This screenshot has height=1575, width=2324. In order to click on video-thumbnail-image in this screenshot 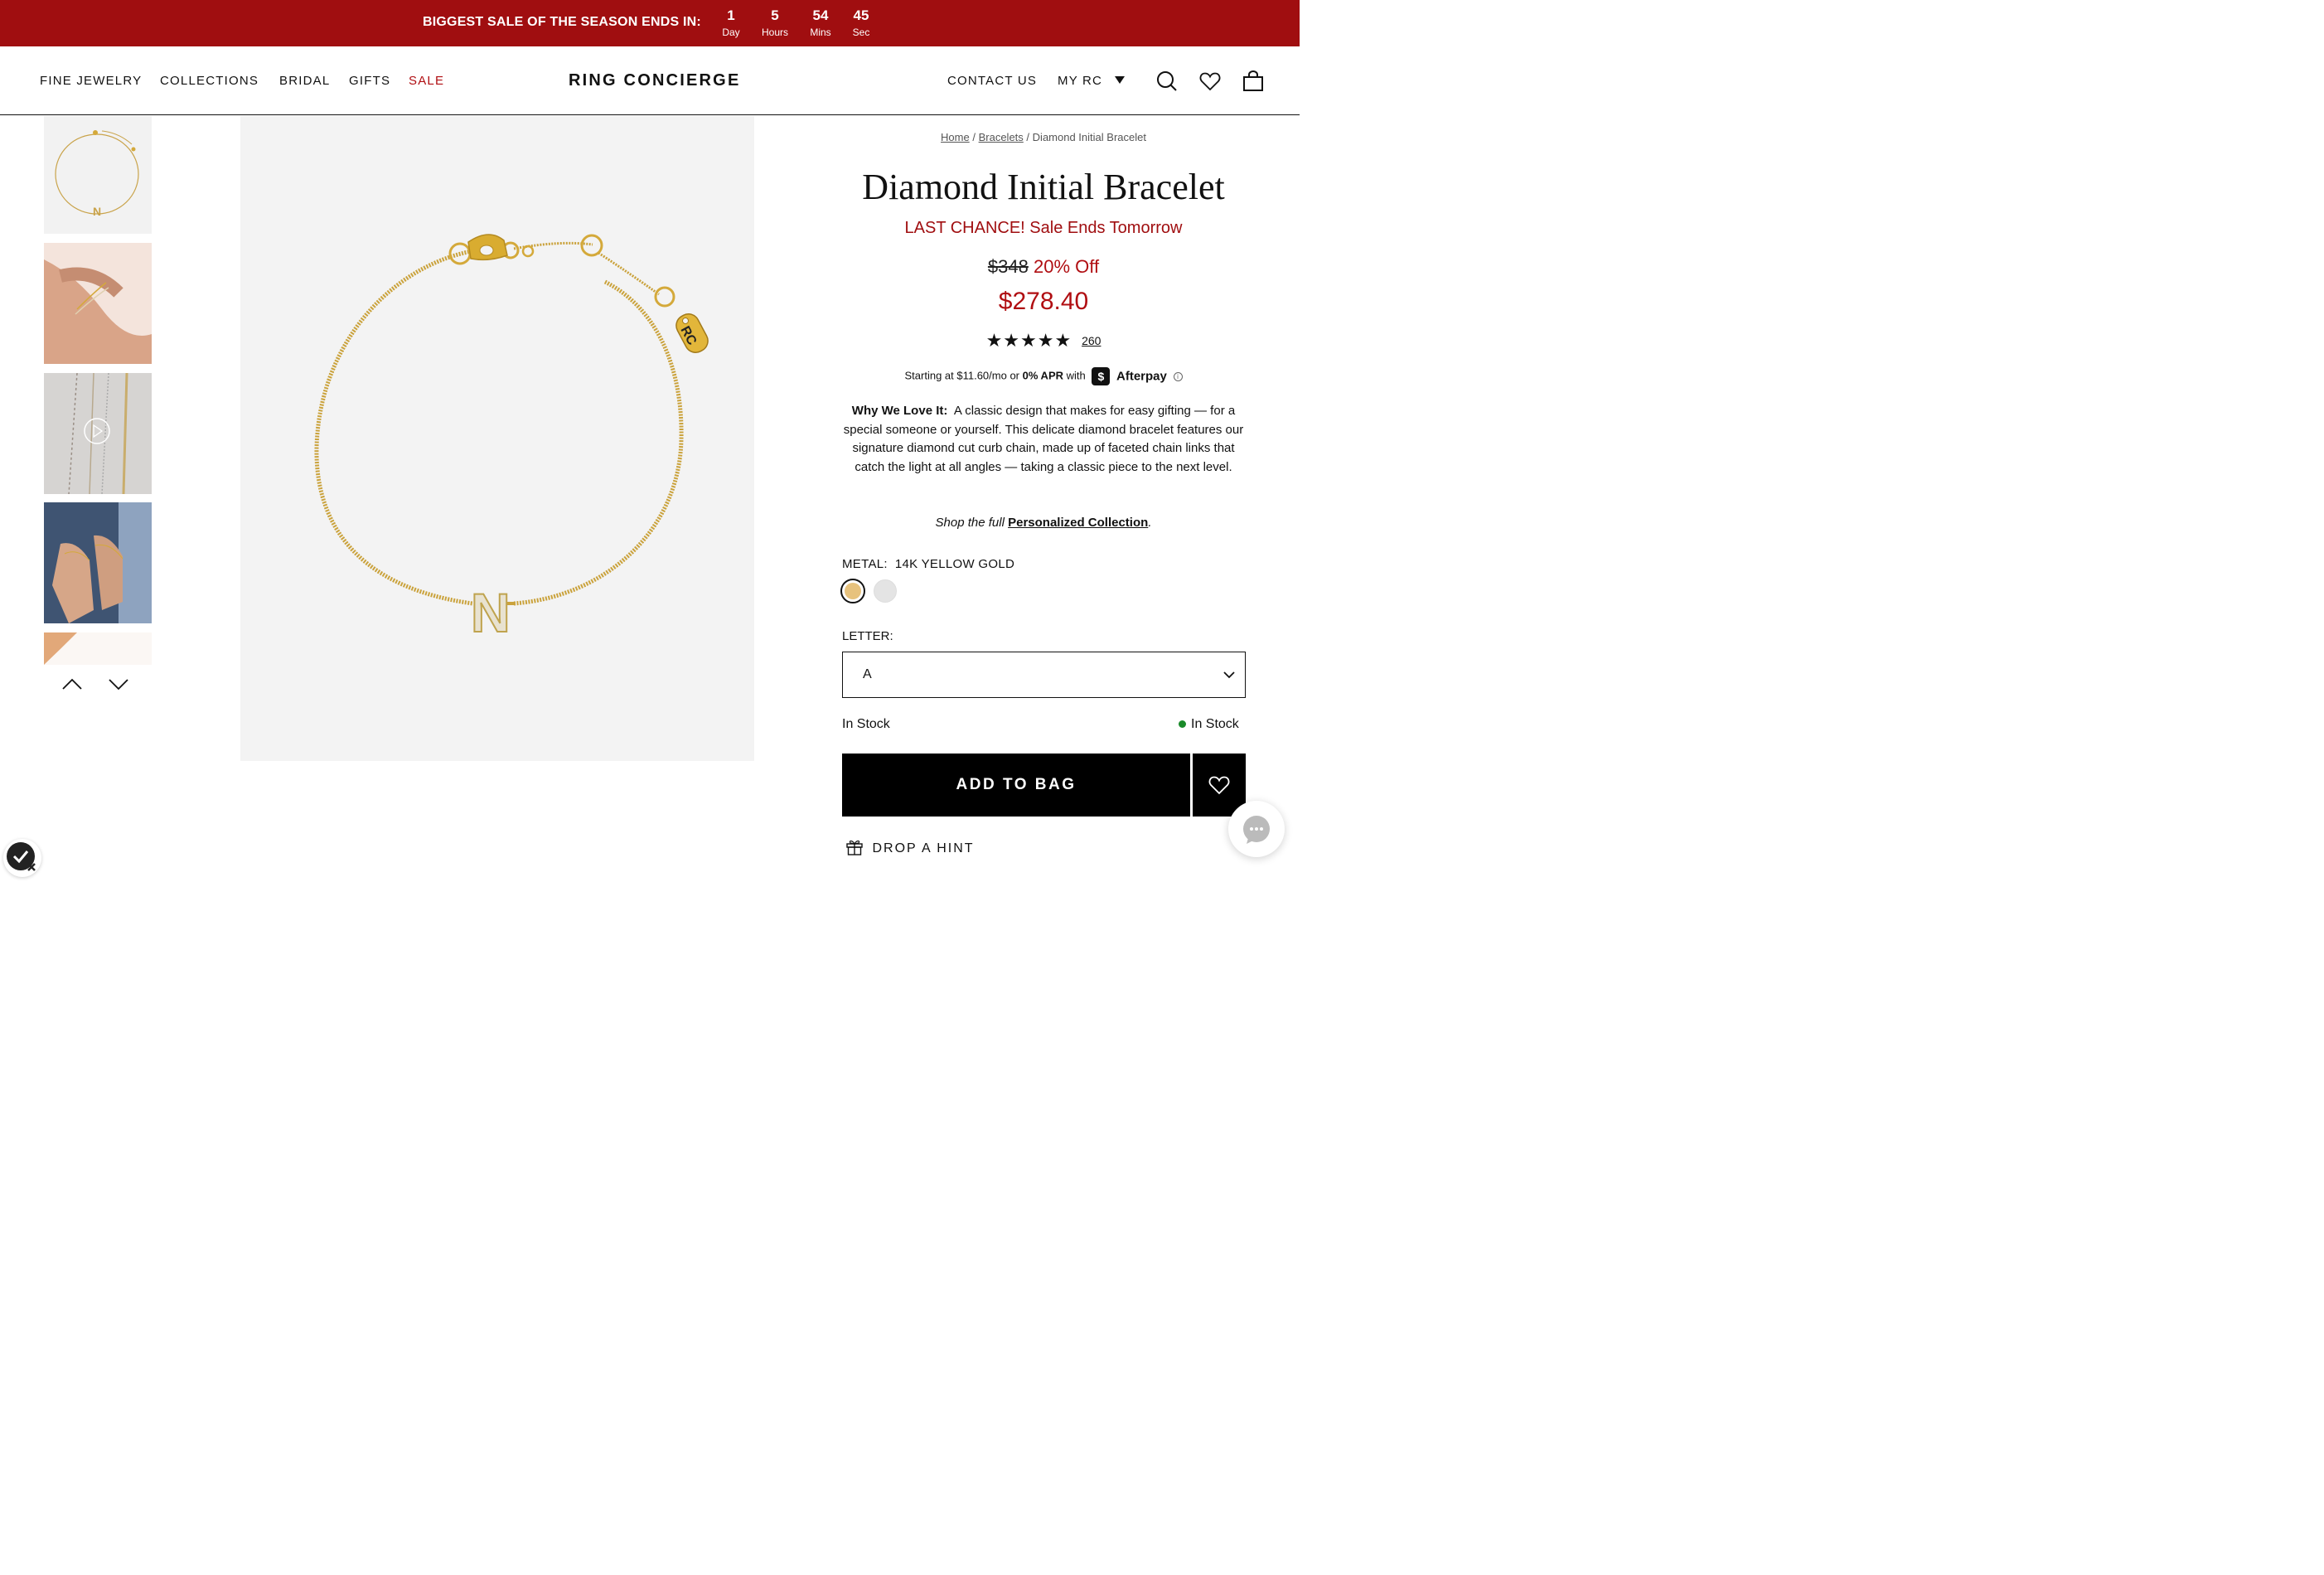, I will do `click(98, 433)`.